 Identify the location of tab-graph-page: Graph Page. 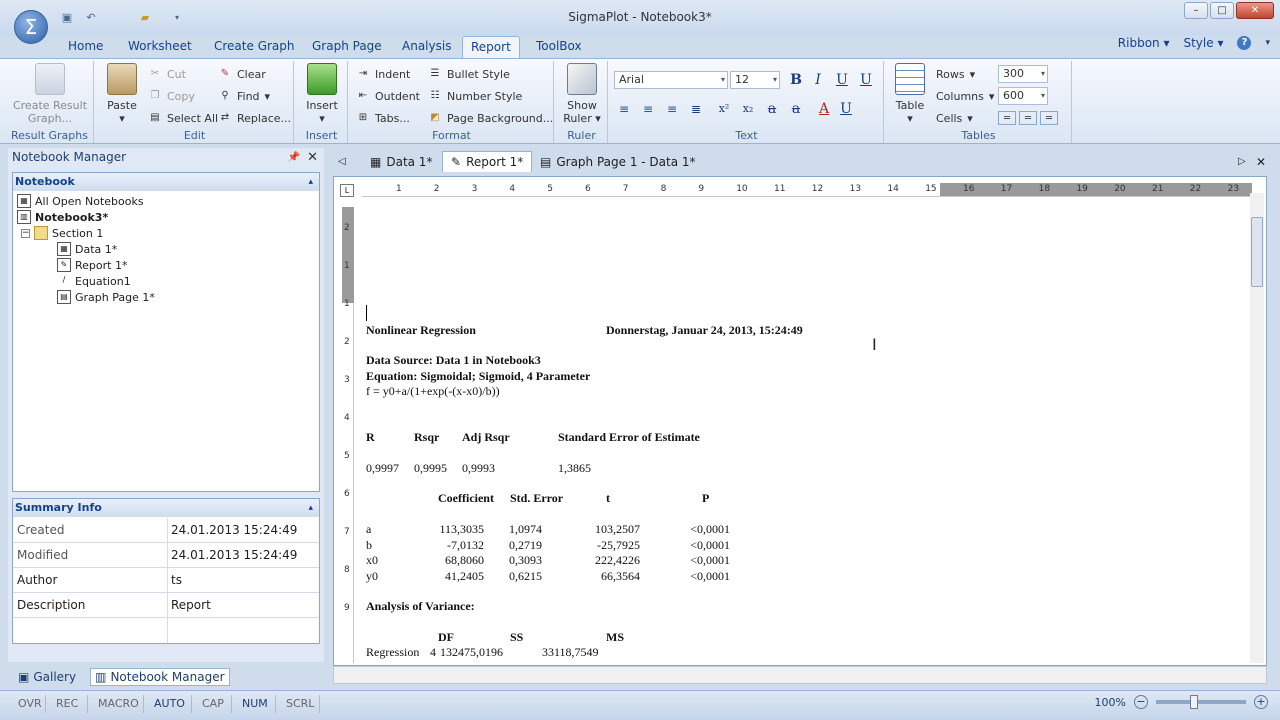
(347, 47).